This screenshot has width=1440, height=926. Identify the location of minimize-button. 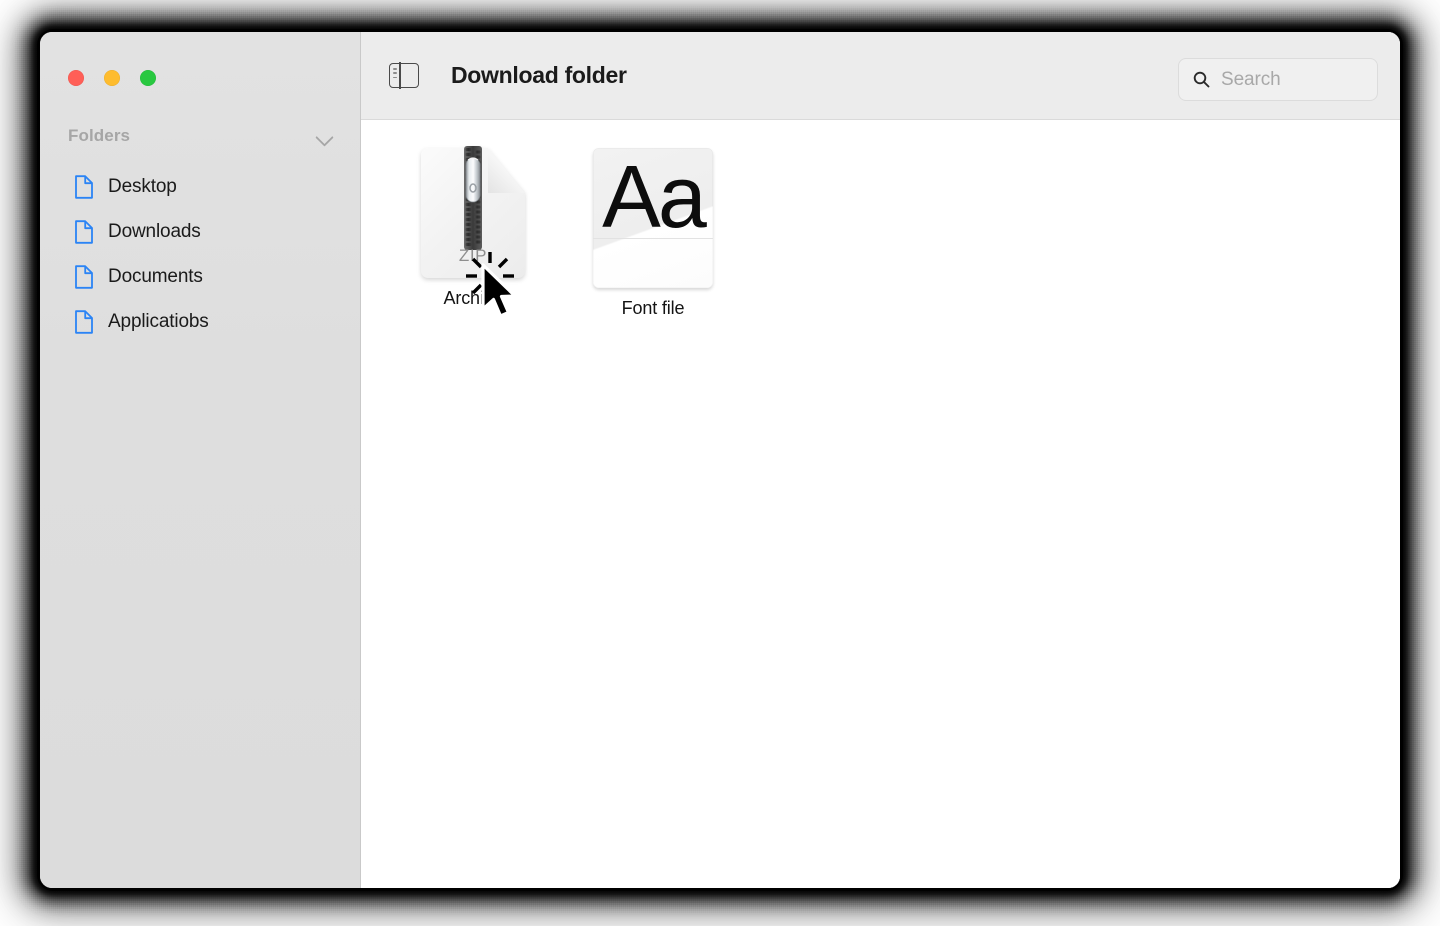
(112, 78).